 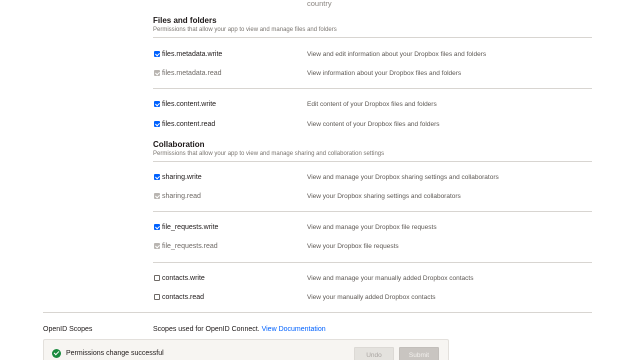 What do you see at coordinates (157, 227) in the screenshot?
I see `checkbox-file-requests-write` at bounding box center [157, 227].